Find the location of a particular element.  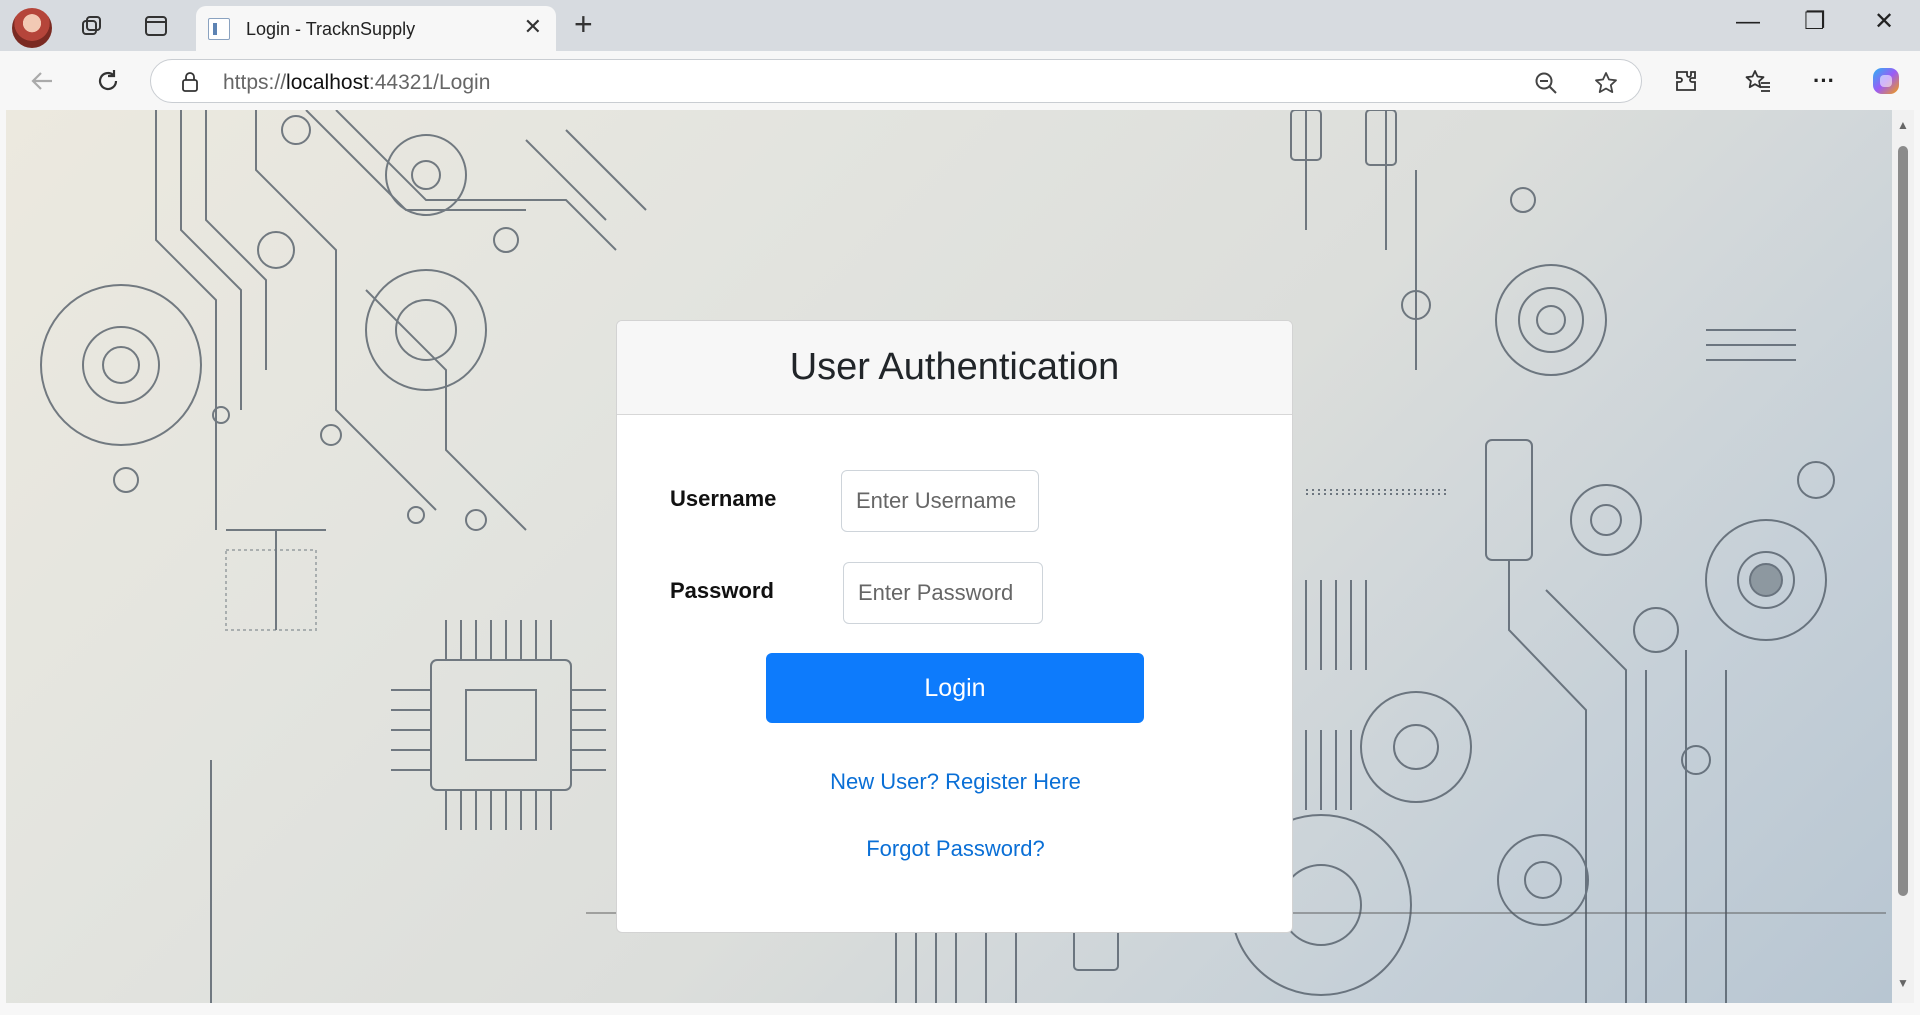

browser-tab-bar: Login - TracknSupply ✕ + — ❐ ✕ is located at coordinates (960, 25).